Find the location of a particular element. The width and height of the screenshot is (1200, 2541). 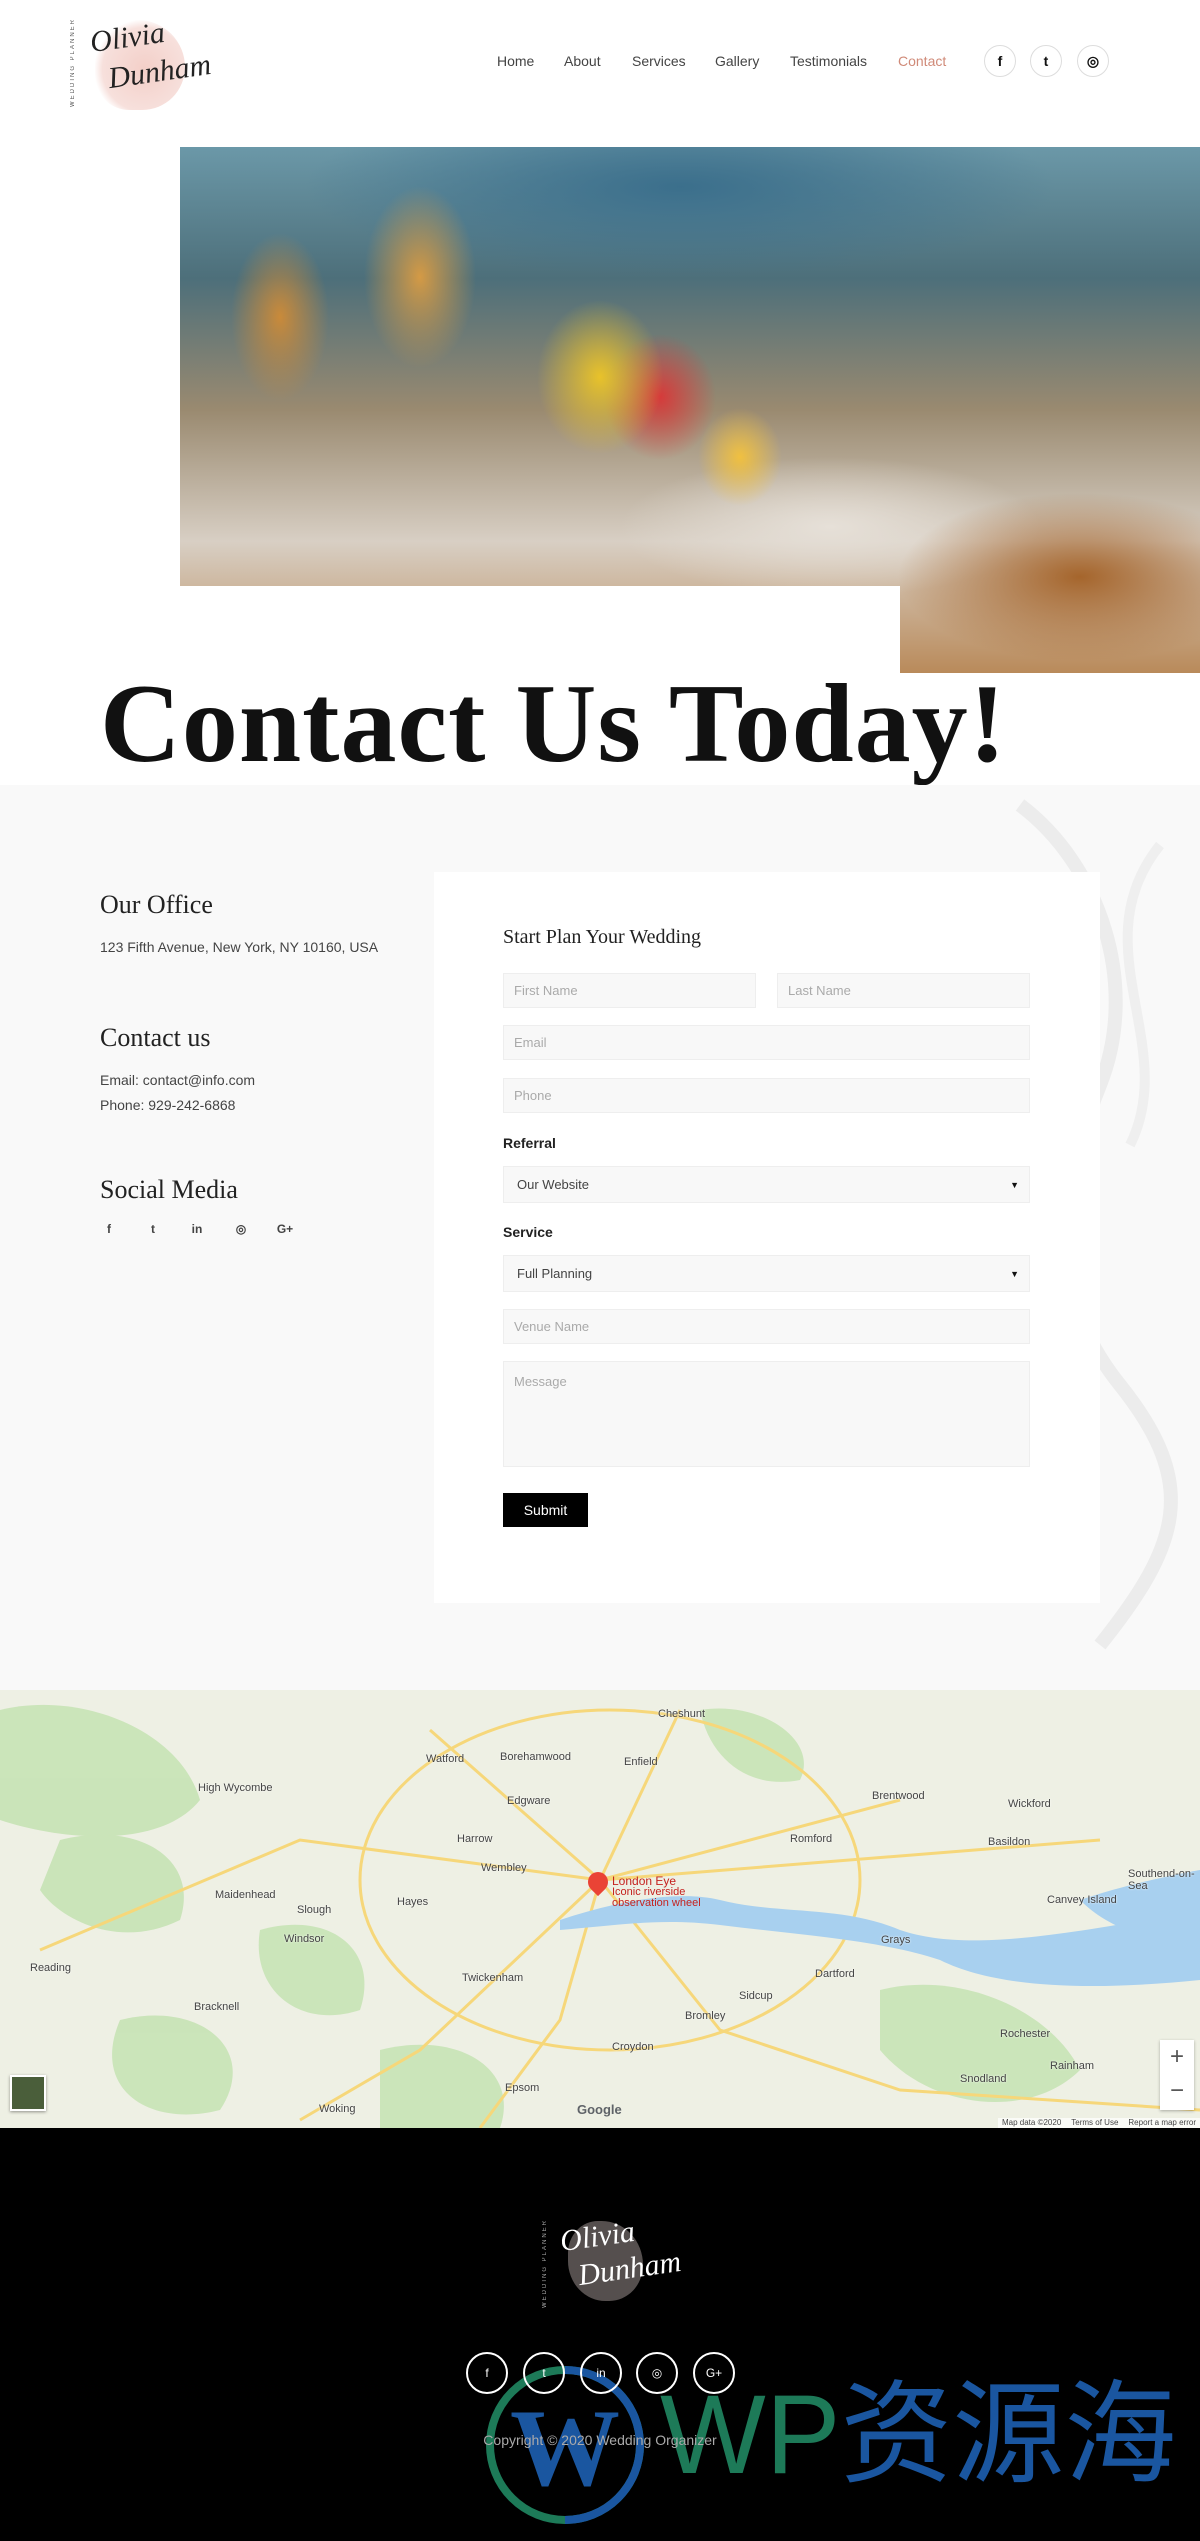

map-place-label: Romford is located at coordinates (811, 1839).